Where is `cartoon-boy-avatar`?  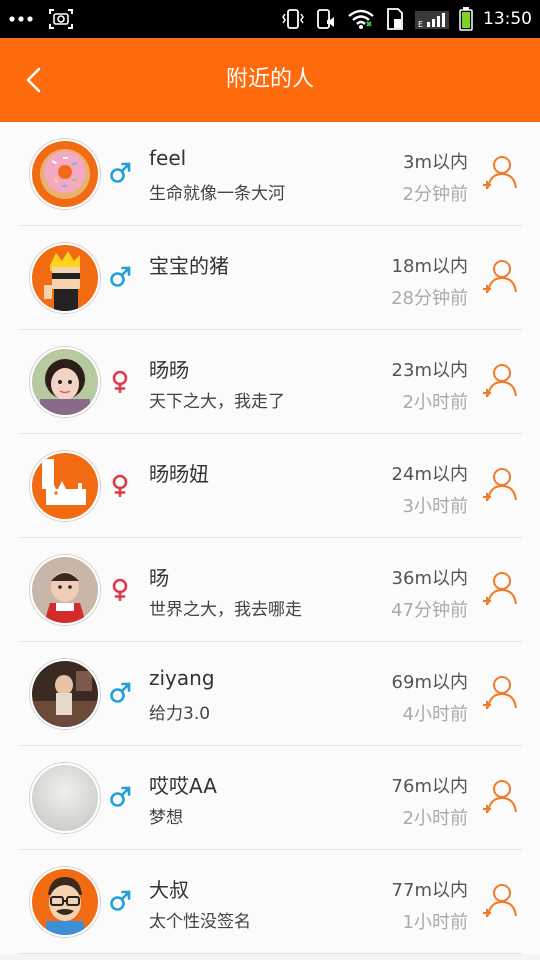 cartoon-boy-avatar is located at coordinates (65, 278).